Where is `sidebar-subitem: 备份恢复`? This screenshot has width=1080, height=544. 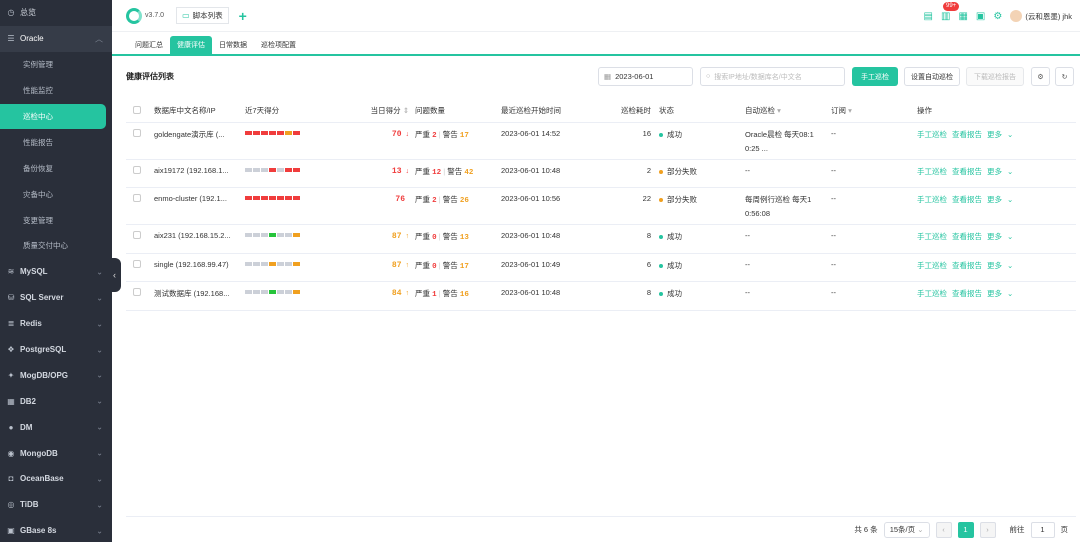
sidebar-subitem: 备份恢复 is located at coordinates (56, 168).